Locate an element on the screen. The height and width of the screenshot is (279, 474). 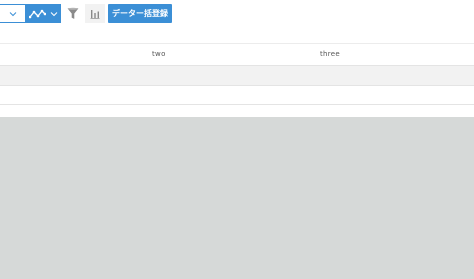
bar-chart-icon is located at coordinates (95, 13).